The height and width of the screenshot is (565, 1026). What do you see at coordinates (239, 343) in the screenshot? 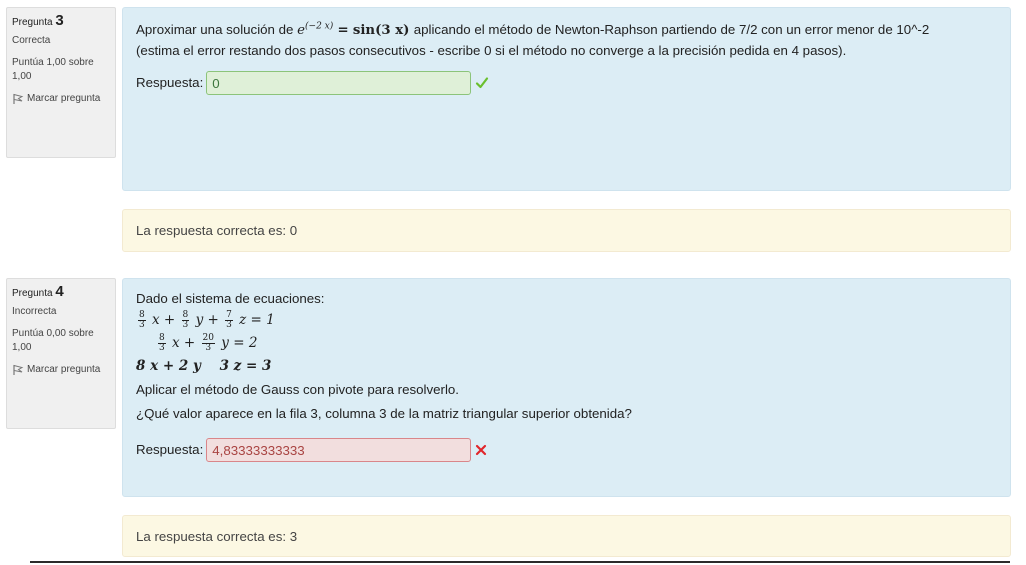
I see `term: y = 2` at bounding box center [239, 343].